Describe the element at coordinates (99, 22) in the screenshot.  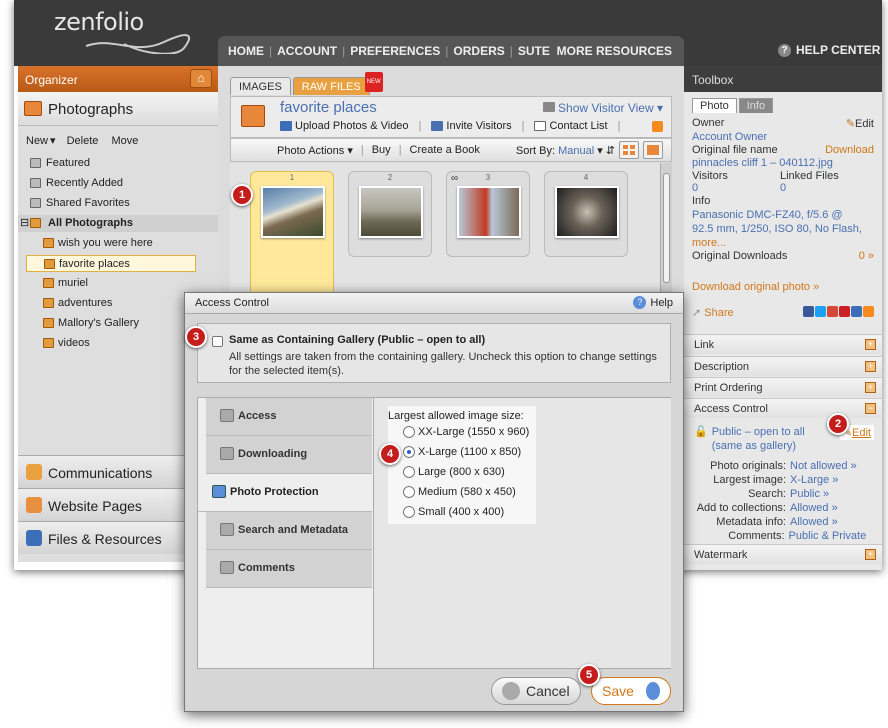
I see `zenfolio-logo: zenfolio` at that location.